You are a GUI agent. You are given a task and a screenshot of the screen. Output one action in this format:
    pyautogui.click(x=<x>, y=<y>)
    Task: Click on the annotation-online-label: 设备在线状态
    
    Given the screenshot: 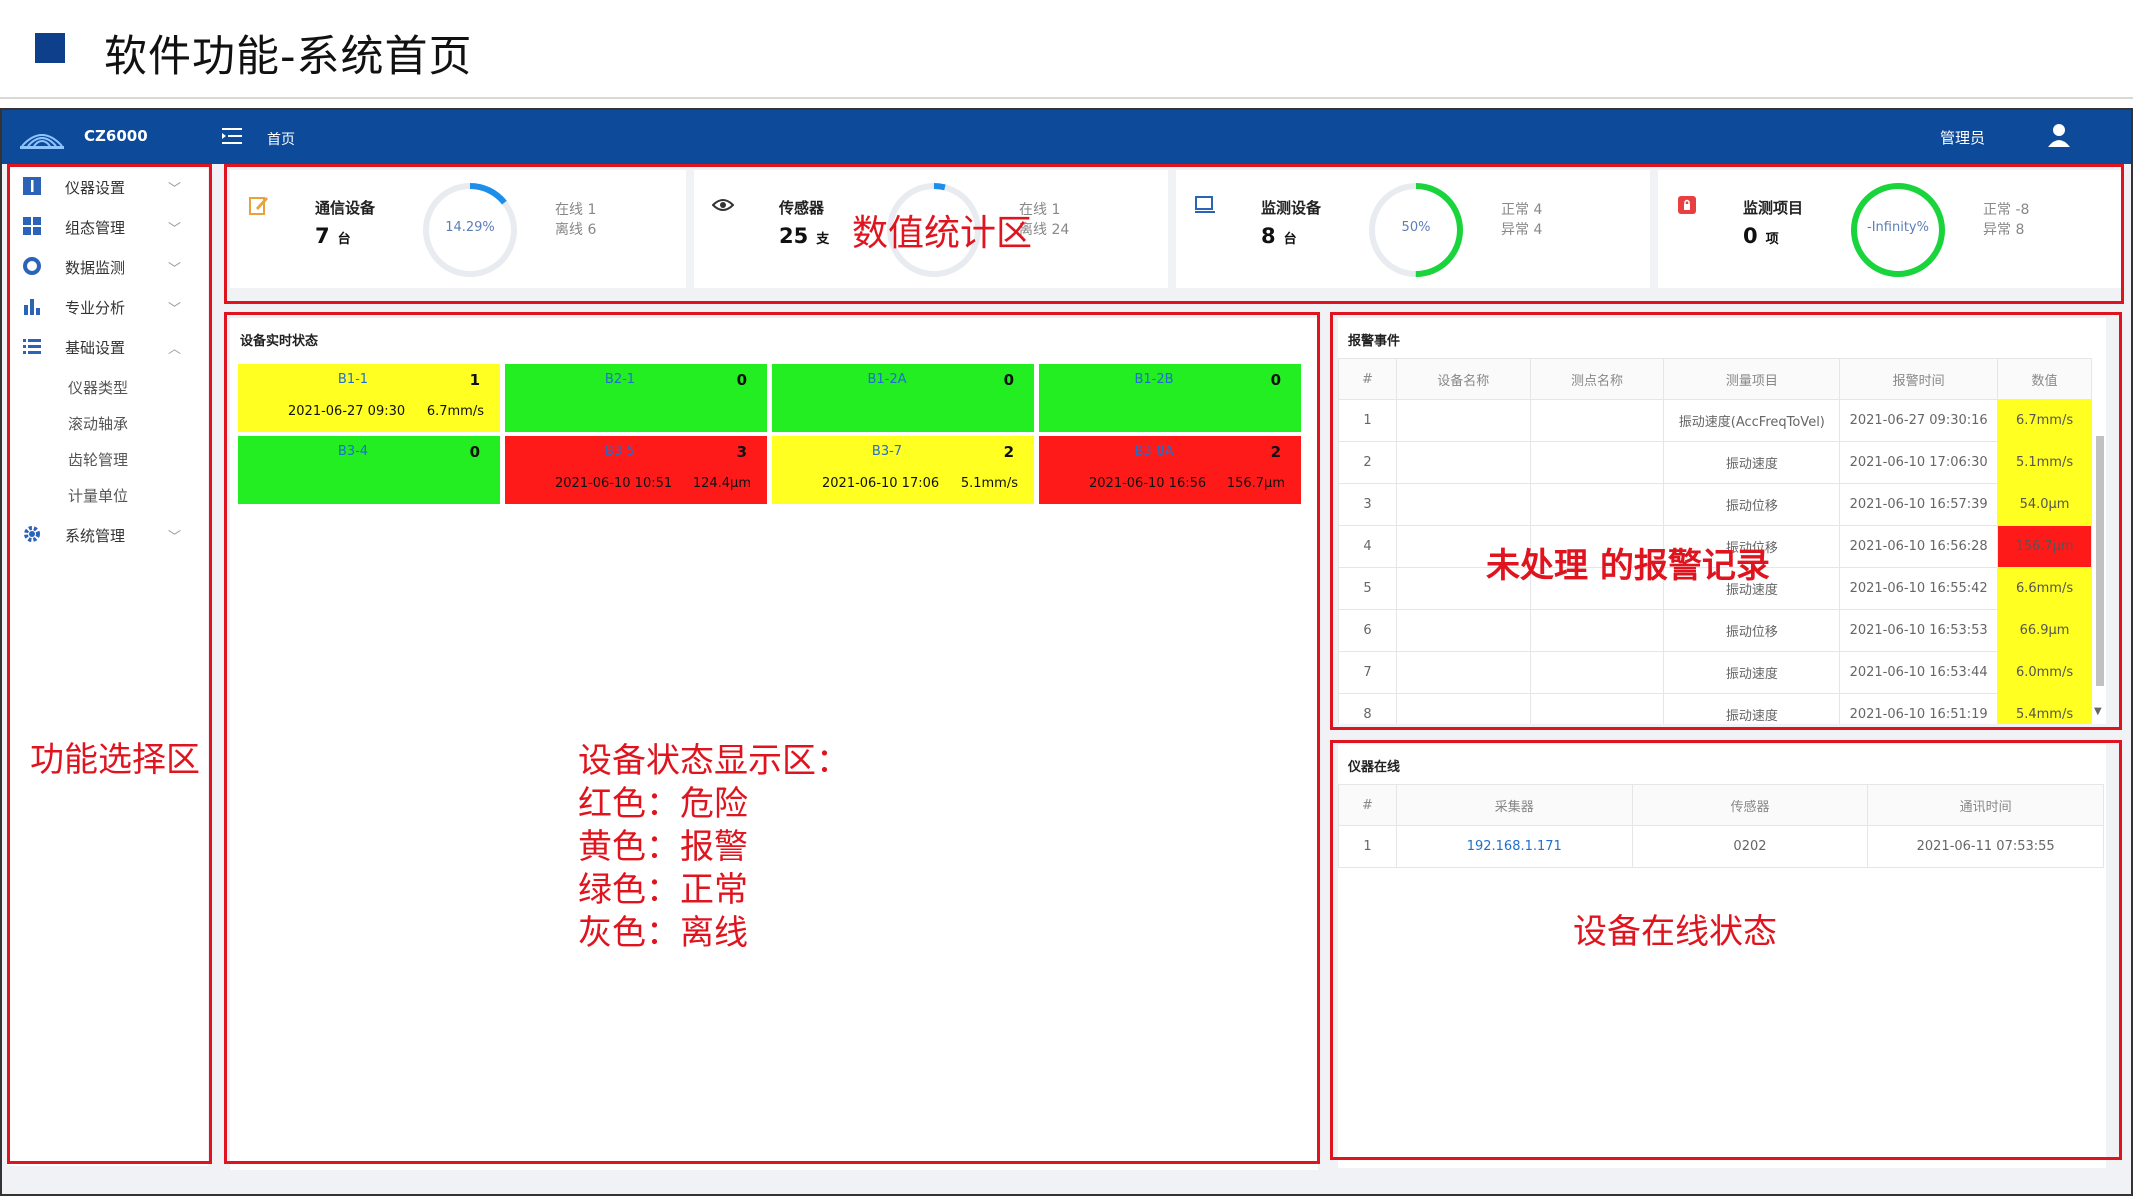 What is the action you would take?
    pyautogui.click(x=1675, y=928)
    